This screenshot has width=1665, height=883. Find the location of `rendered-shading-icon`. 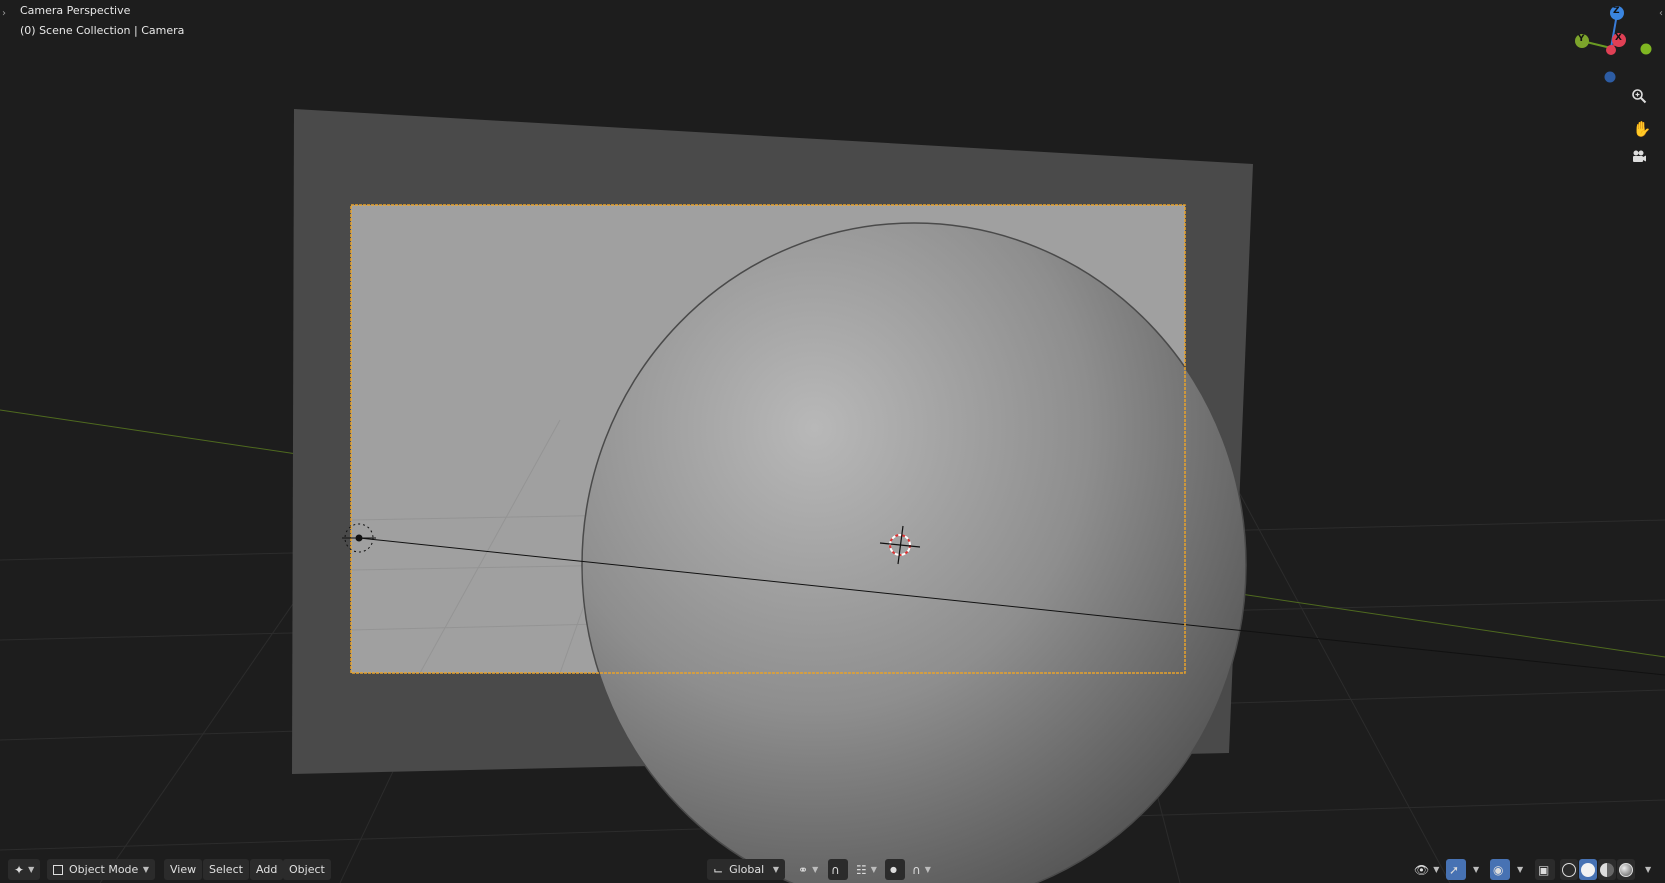

rendered-shading-icon is located at coordinates (1626, 869).